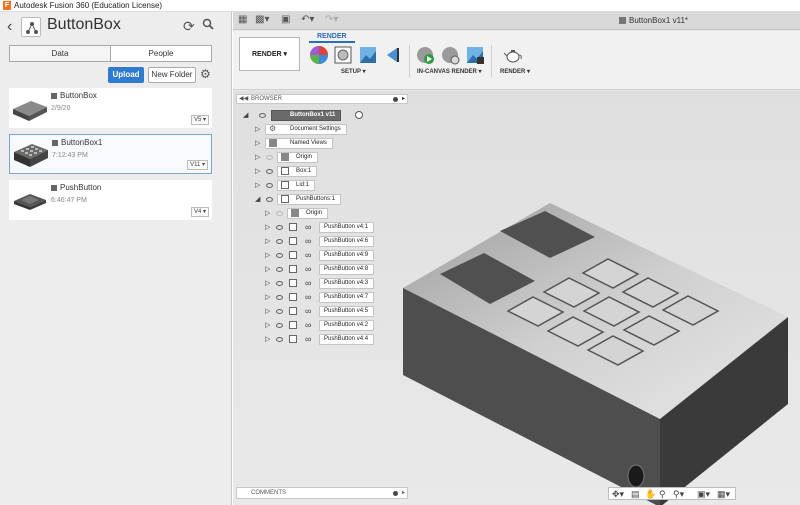 Image resolution: width=800 pixels, height=505 pixels. Describe the element at coordinates (285, 19) in the screenshot. I see `save-icon: ▣` at that location.